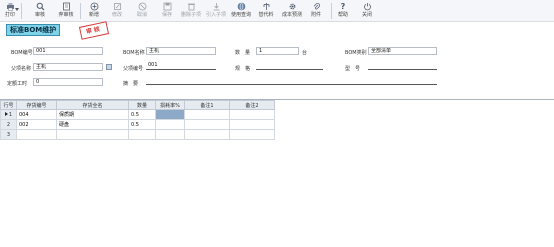 The image size is (554, 247). What do you see at coordinates (356, 53) in the screenshot?
I see `bom-type-label: BOM类别` at bounding box center [356, 53].